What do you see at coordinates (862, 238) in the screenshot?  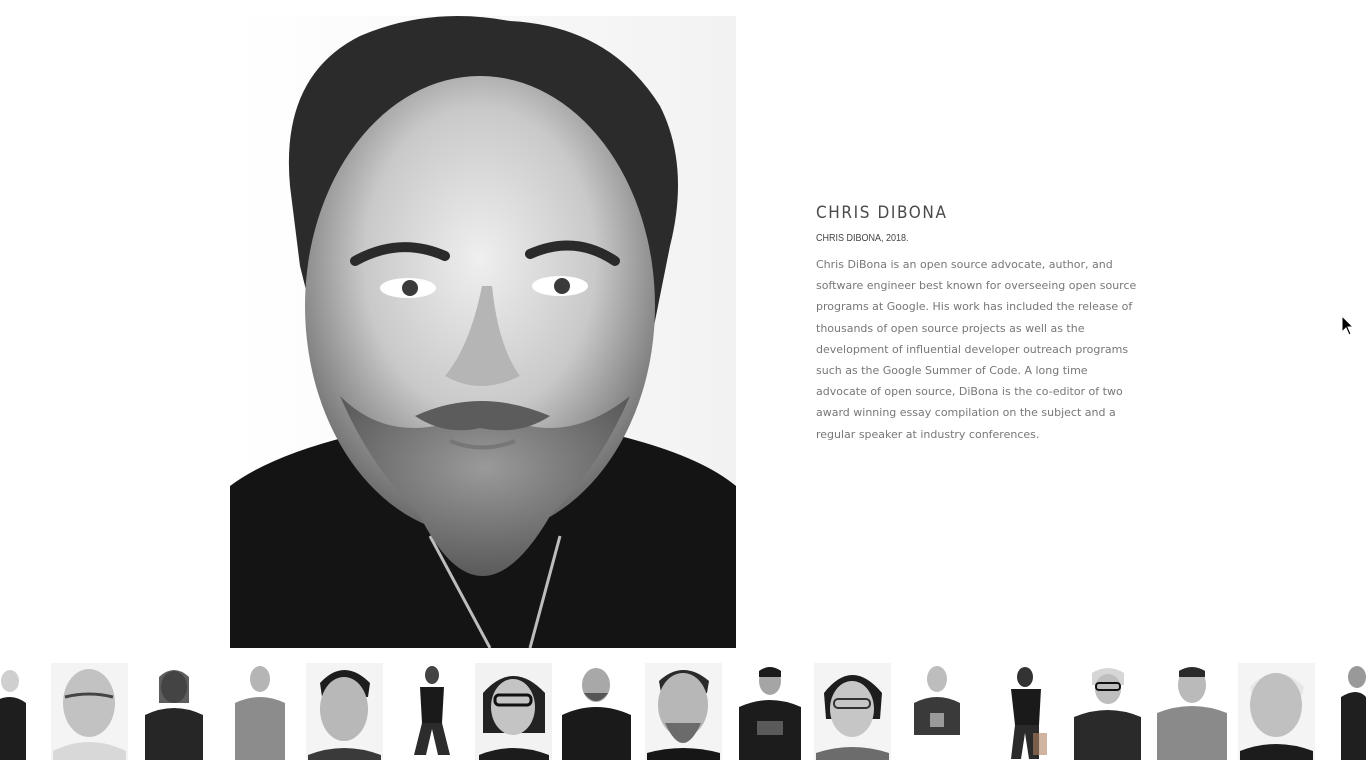 I see `photo-caption: CHRIS DIBONA, 2018.` at bounding box center [862, 238].